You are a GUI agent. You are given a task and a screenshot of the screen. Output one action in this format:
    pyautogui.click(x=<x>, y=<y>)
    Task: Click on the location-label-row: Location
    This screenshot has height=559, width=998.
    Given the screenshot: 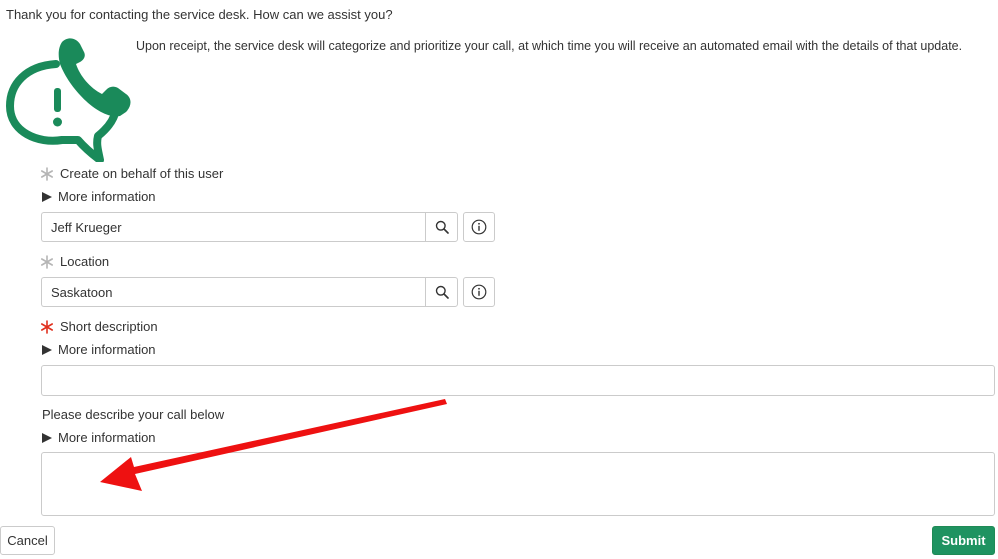 What is the action you would take?
    pyautogui.click(x=74, y=261)
    